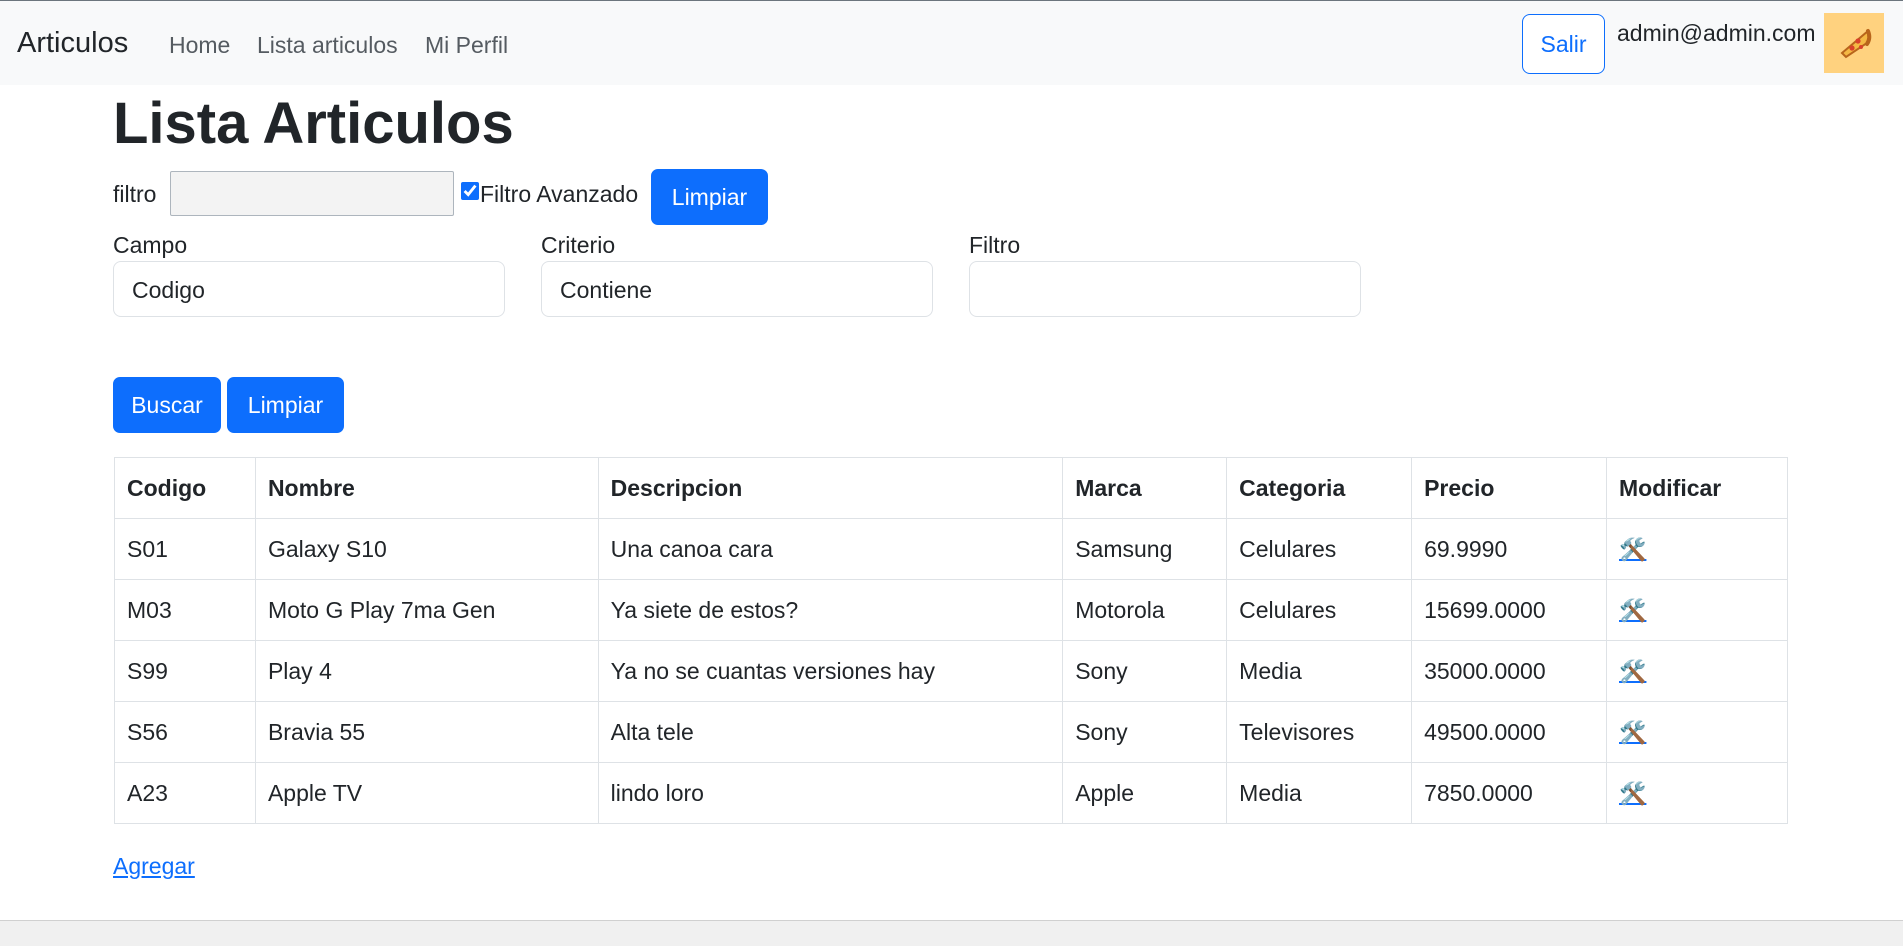  Describe the element at coordinates (1509, 488) in the screenshot. I see `header-precio: Precio` at that location.